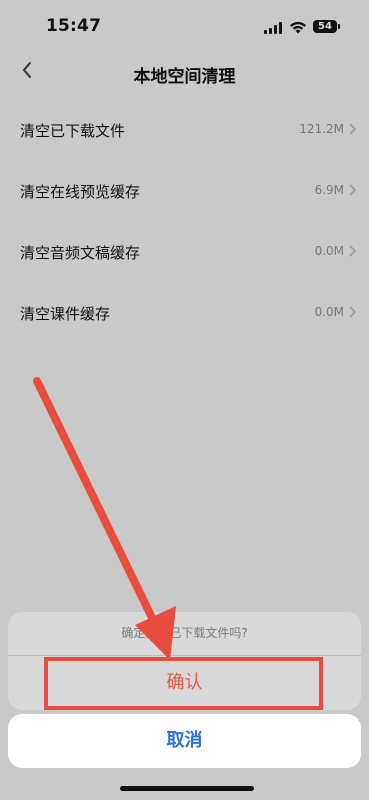 This screenshot has height=800, width=369. What do you see at coordinates (184, 130) in the screenshot?
I see `row-clear-downloaded: 清空已下载文件 121.2M` at bounding box center [184, 130].